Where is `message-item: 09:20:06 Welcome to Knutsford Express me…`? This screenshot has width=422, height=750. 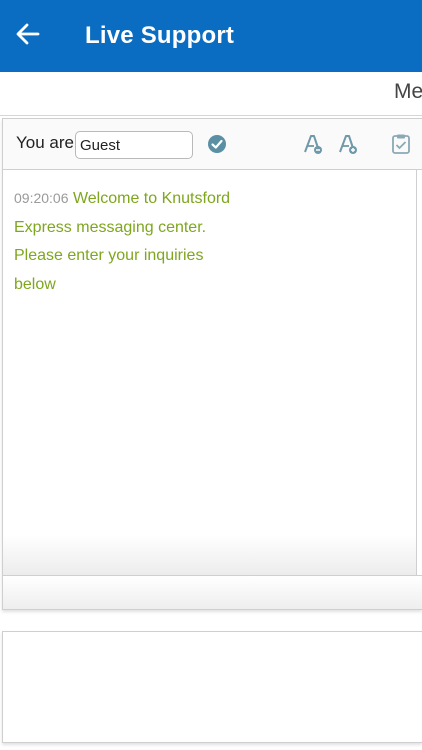 message-item: 09:20:06 Welcome to Knutsford Express me… is located at coordinates (126, 241).